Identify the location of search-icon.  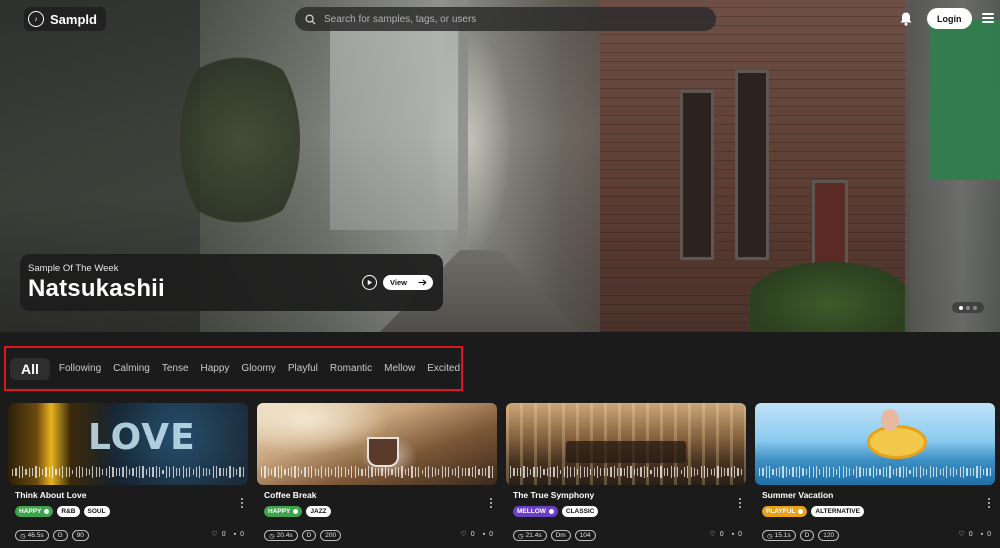
(310, 19).